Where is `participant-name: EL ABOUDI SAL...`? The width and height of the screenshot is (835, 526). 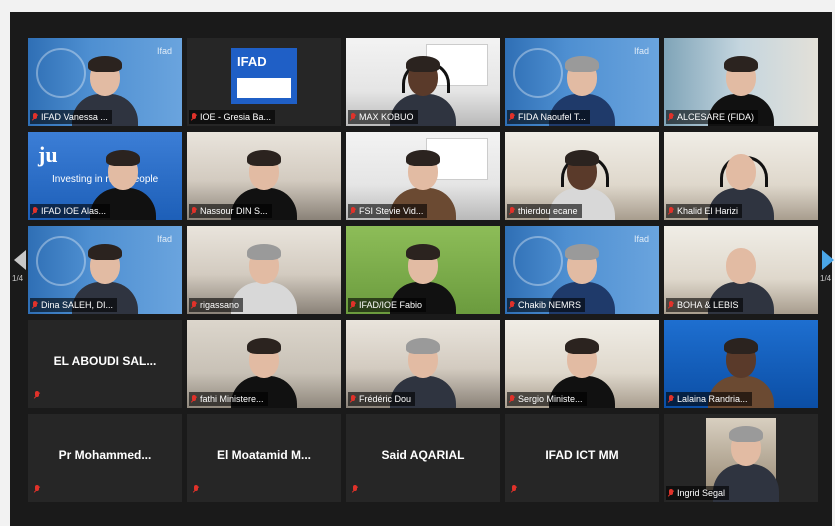 participant-name: EL ABOUDI SAL... is located at coordinates (105, 361).